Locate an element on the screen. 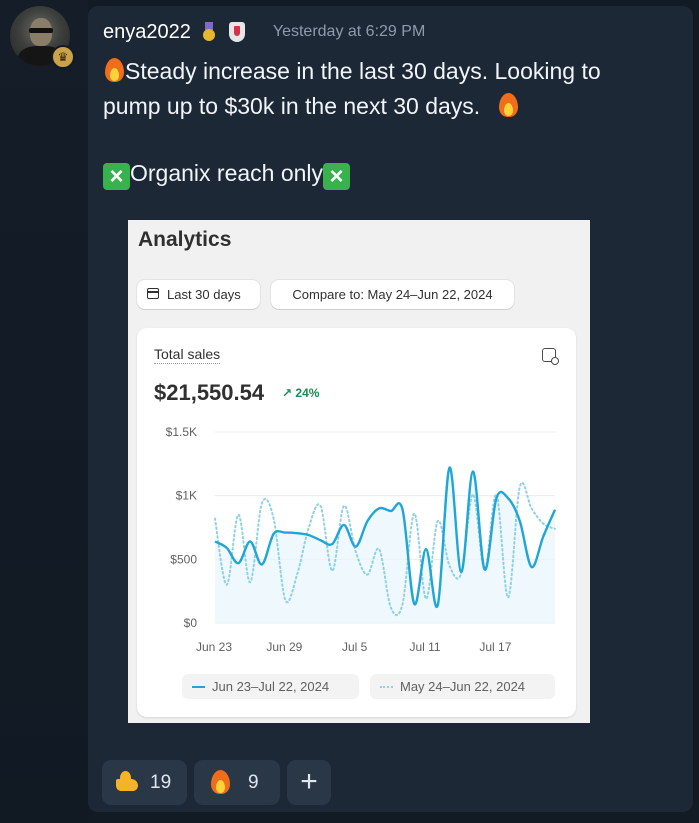  message-line-2: pump up to $30k in the next 30 days. is located at coordinates (311, 106).